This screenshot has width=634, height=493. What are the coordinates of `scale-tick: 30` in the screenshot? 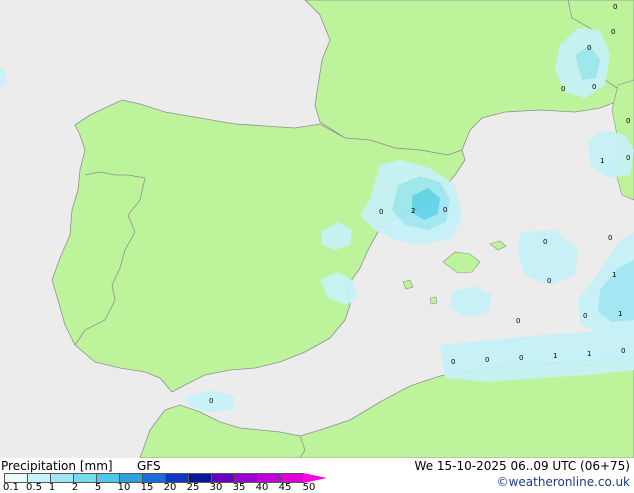 It's located at (216, 487).